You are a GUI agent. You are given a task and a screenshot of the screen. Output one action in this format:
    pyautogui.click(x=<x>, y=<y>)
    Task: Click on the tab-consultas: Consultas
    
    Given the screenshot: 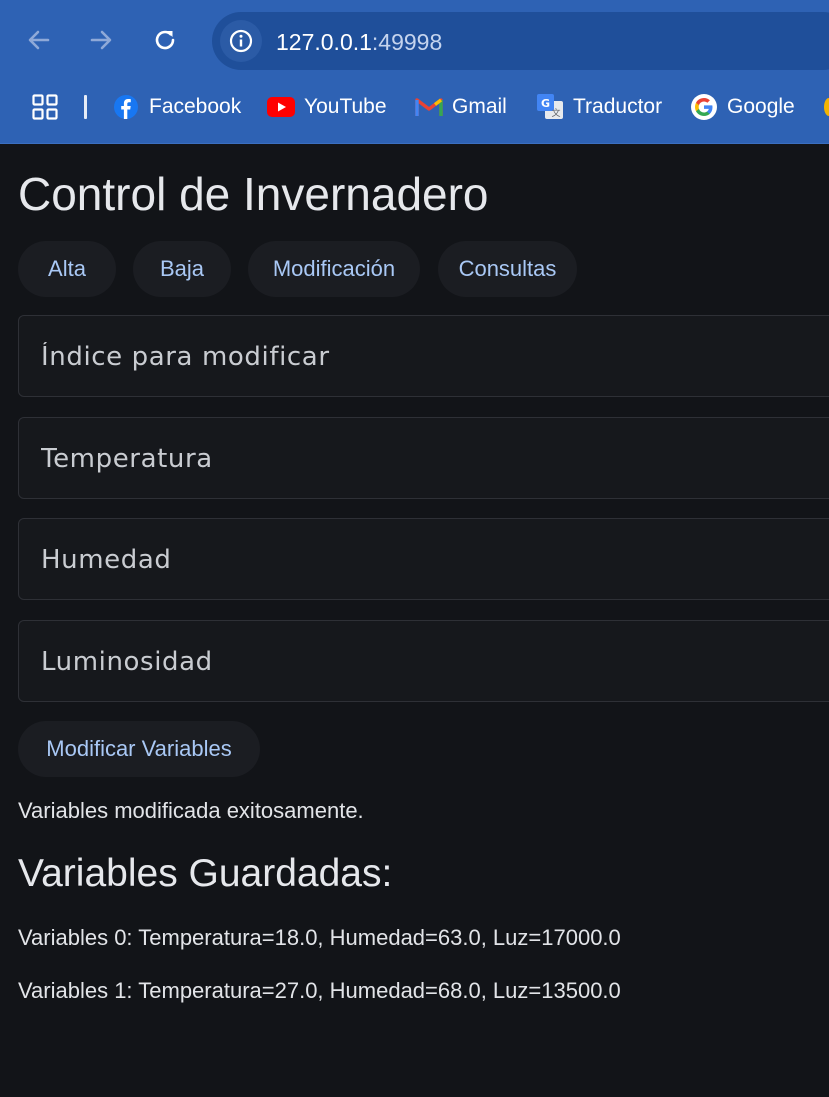 What is the action you would take?
    pyautogui.click(x=507, y=269)
    